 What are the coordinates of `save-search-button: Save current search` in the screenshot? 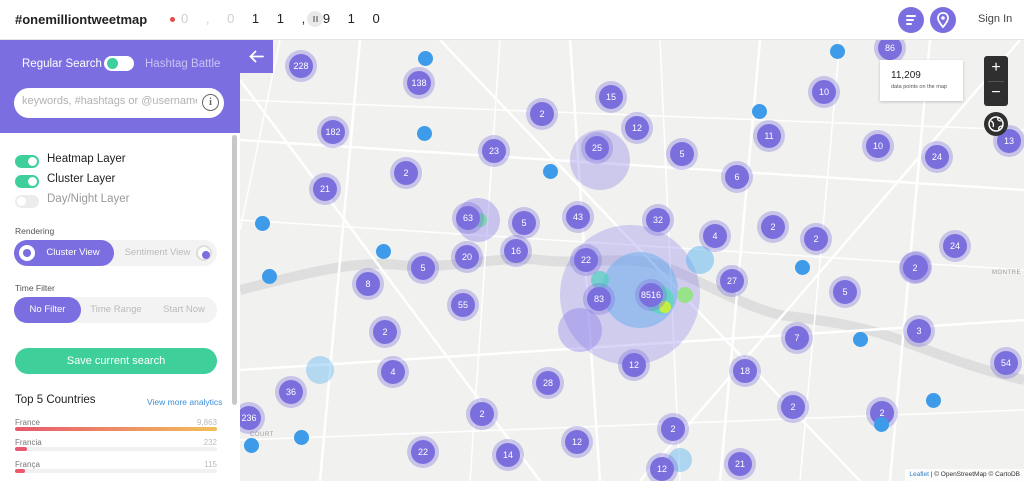 It's located at (116, 361).